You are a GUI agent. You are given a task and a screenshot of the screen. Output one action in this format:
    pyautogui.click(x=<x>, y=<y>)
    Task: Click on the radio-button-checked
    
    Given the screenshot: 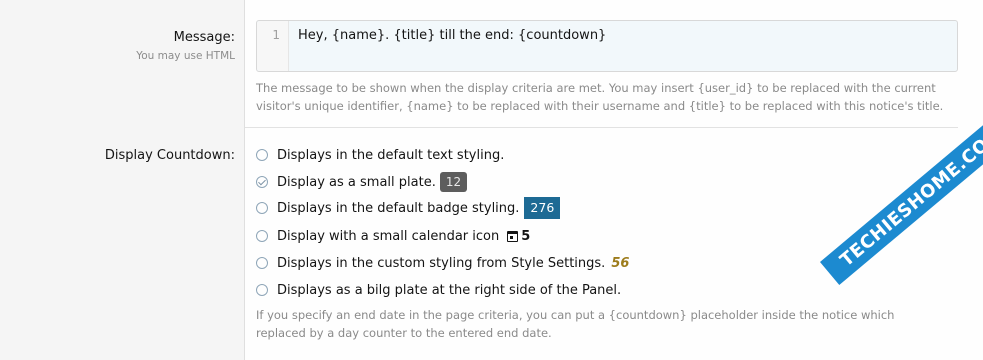 What is the action you would take?
    pyautogui.click(x=262, y=182)
    